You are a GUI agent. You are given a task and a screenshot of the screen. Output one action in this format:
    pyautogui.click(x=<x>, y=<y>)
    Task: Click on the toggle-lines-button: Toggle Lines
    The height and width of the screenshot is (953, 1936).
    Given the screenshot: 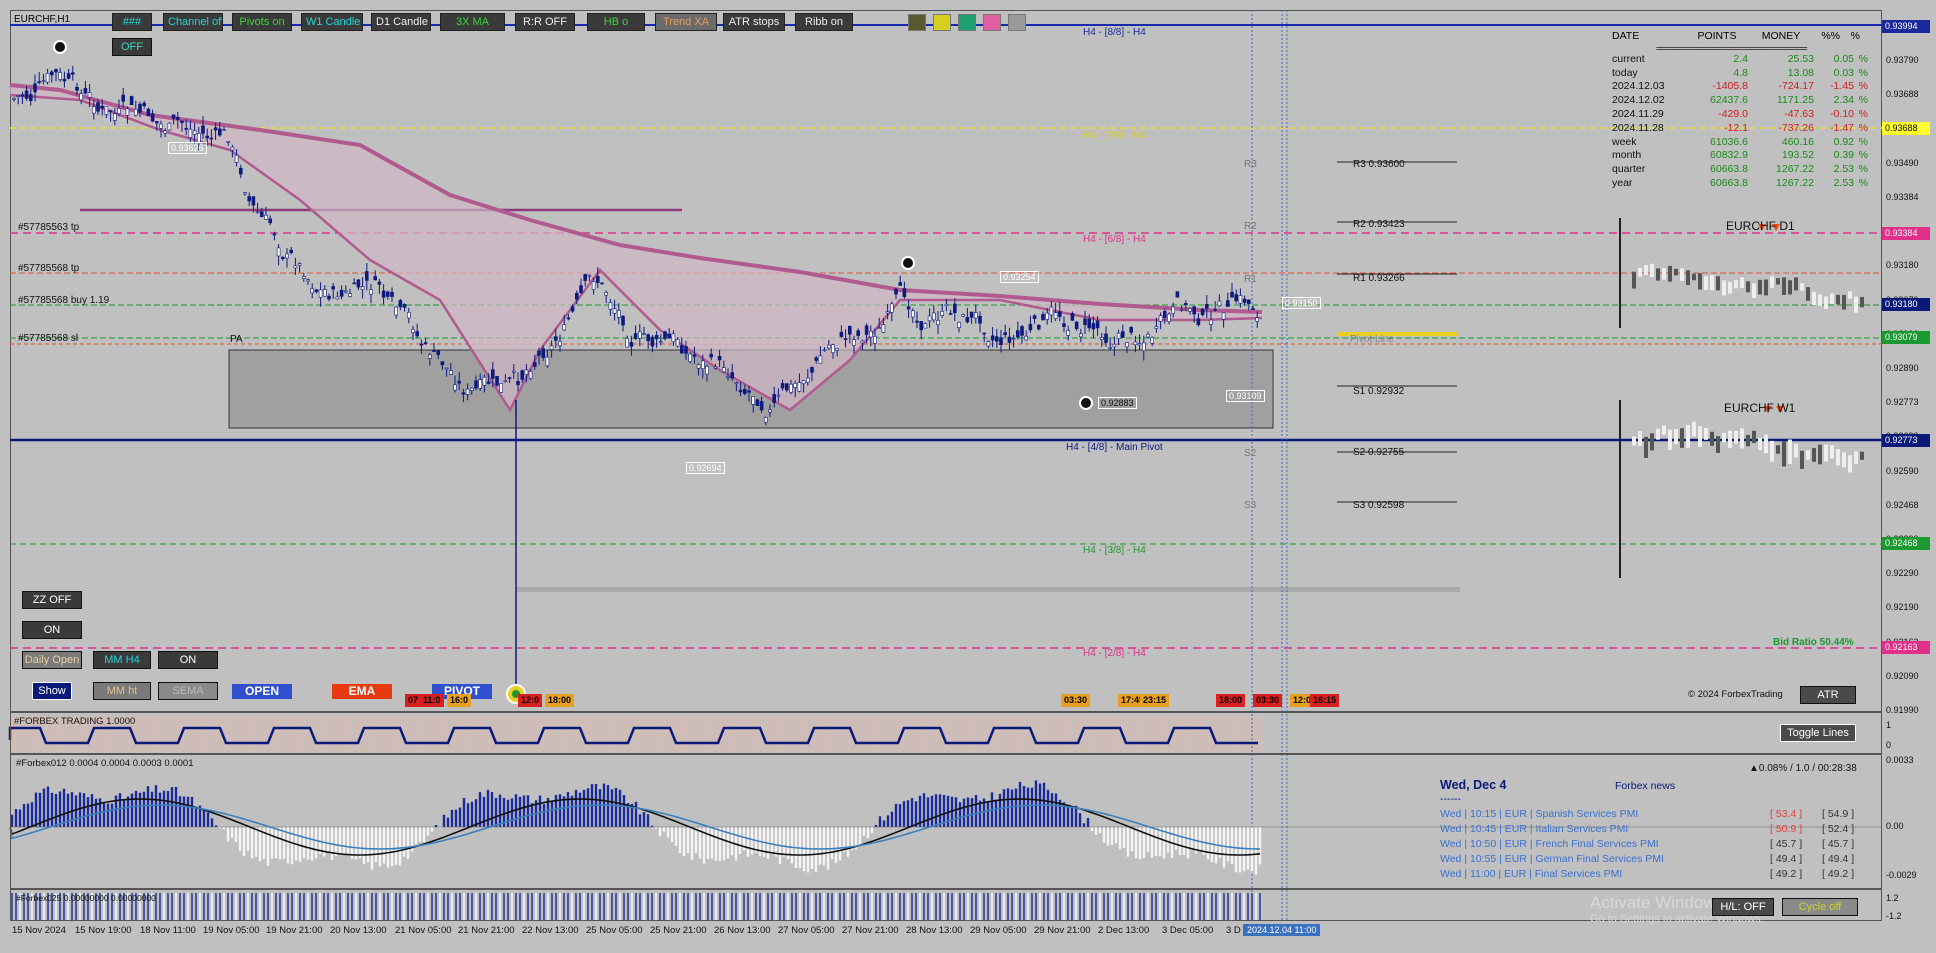 What is the action you would take?
    pyautogui.click(x=1818, y=733)
    